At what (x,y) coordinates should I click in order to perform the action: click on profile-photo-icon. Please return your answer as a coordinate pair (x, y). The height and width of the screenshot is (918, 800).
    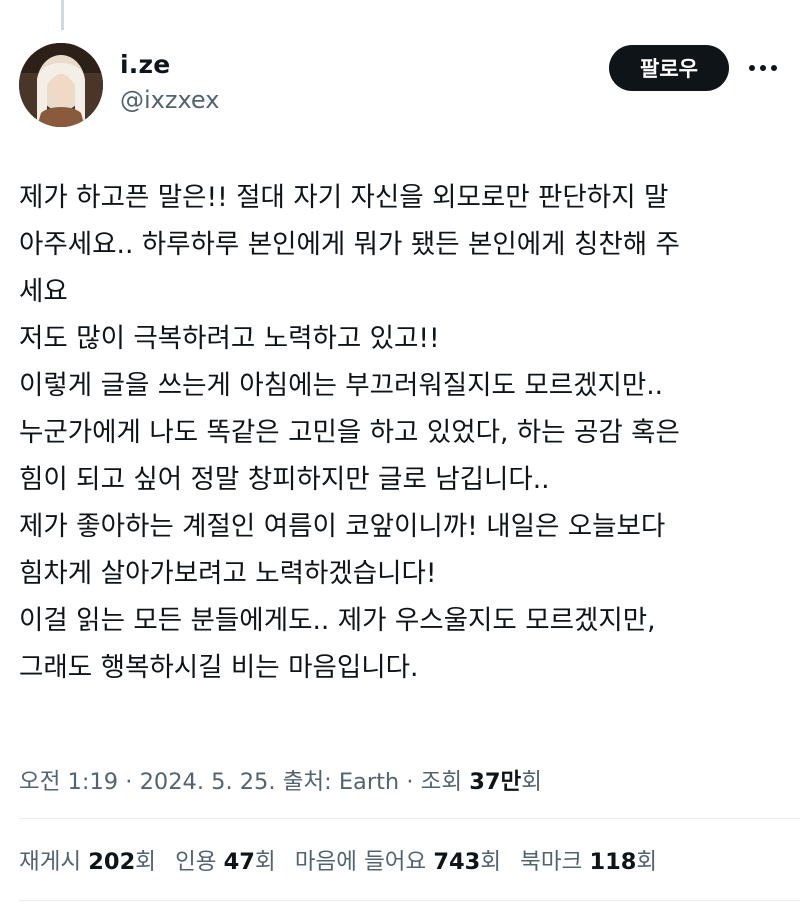
    Looking at the image, I should click on (61, 85).